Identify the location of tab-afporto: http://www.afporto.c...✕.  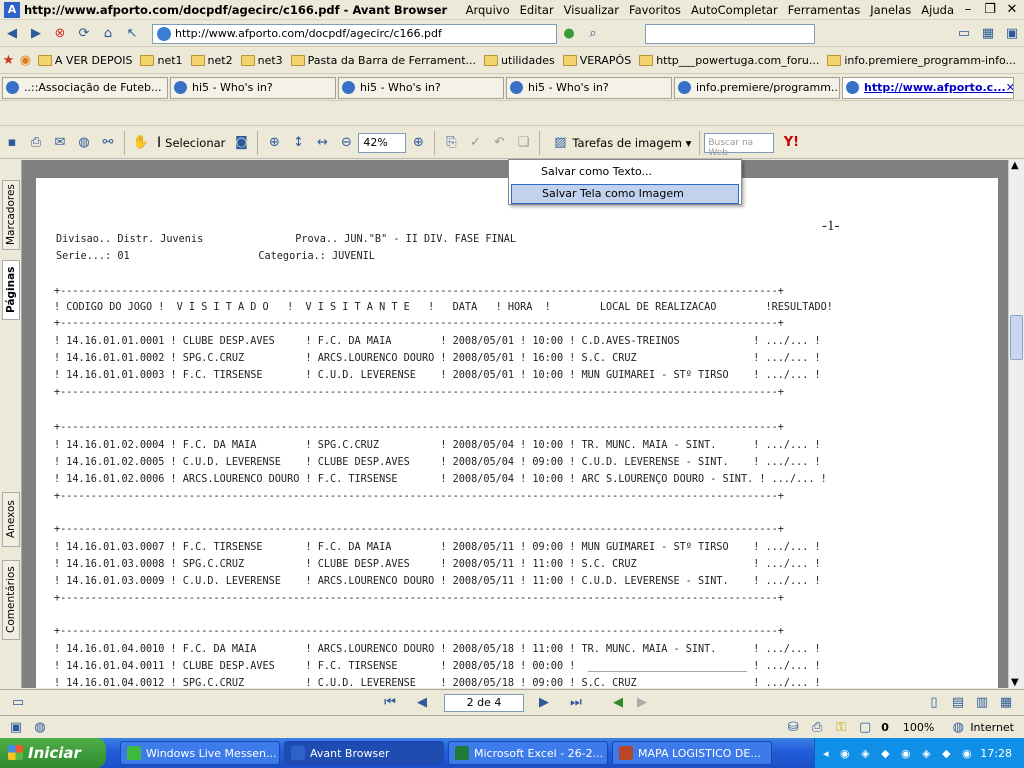
(928, 87).